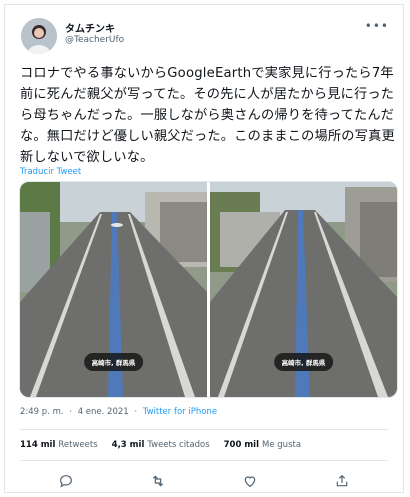 This screenshot has height=497, width=410. Describe the element at coordinates (103, 412) in the screenshot. I see `tweet-date: 4 ene. 2021` at that location.